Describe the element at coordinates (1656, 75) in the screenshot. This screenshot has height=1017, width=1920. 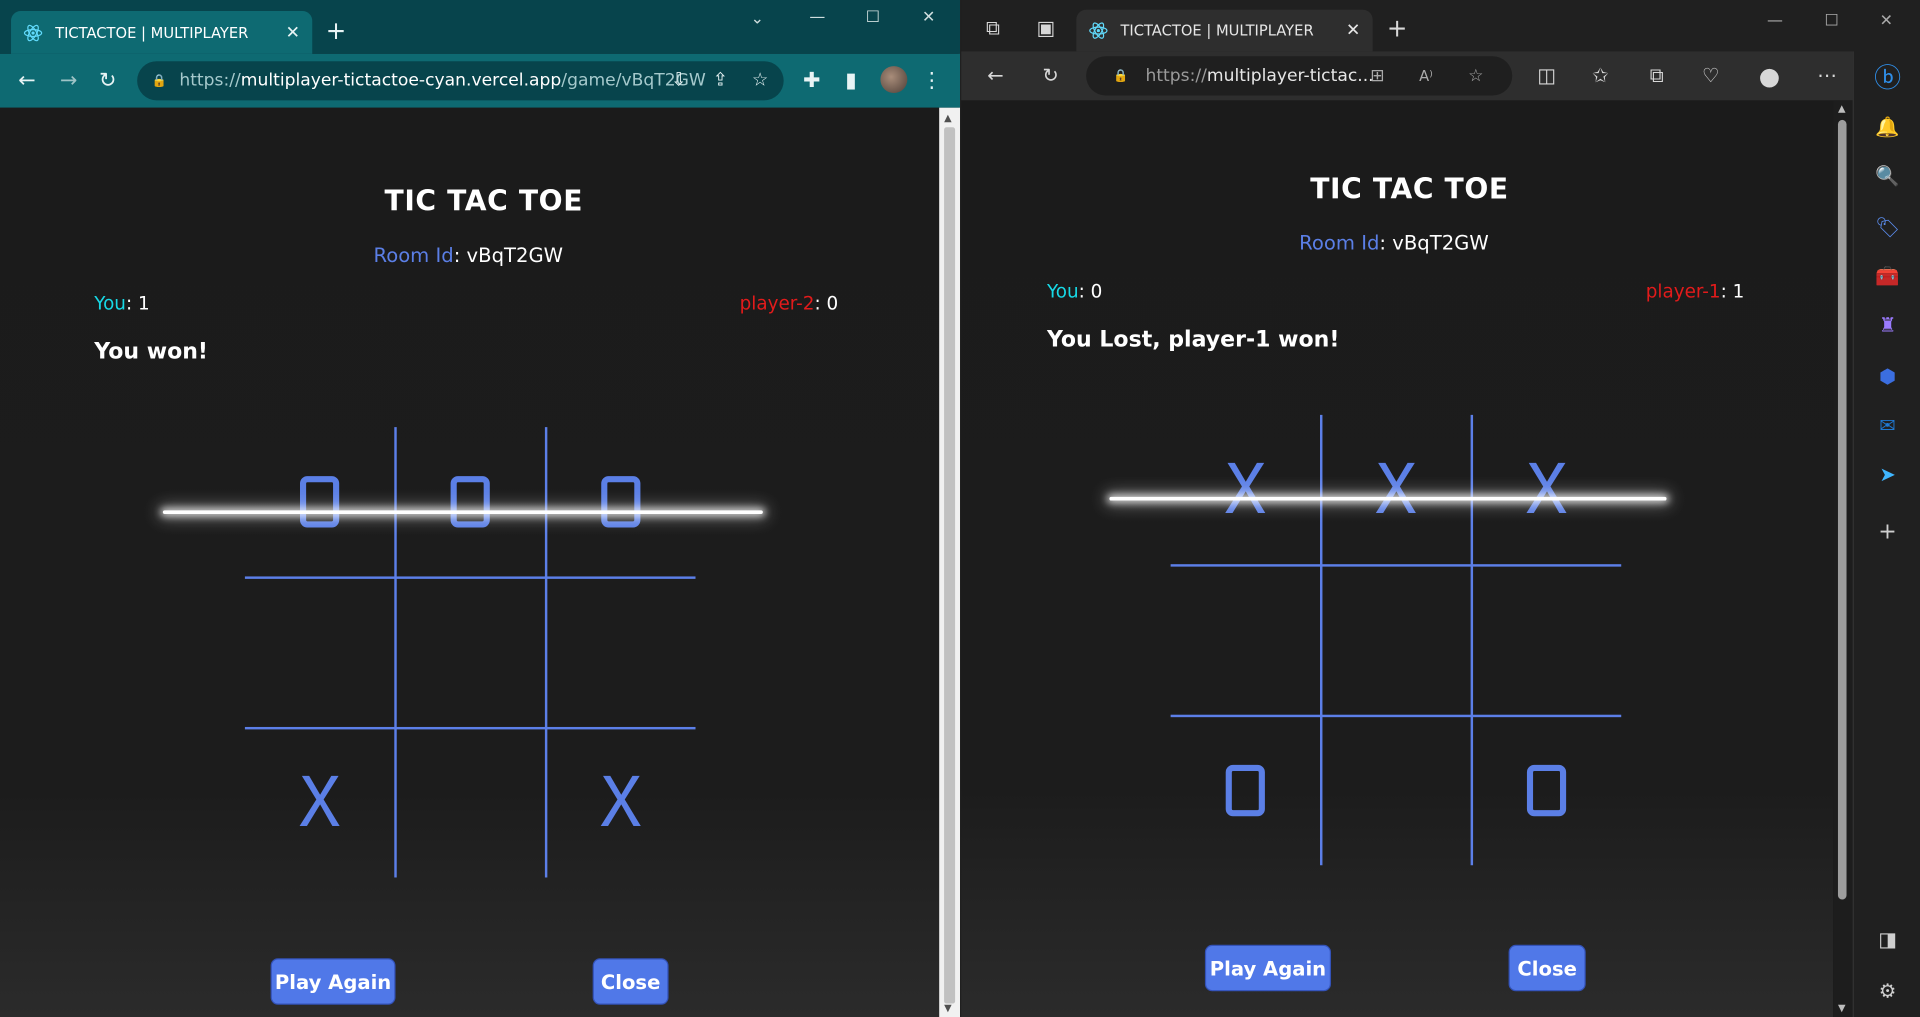
I see `collections-icon: ⧉` at that location.